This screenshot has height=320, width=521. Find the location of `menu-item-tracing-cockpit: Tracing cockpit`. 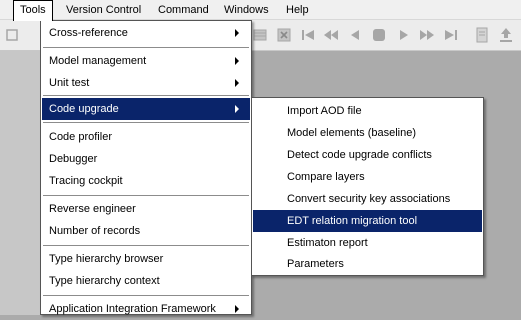

menu-item-tracing-cockpit: Tracing cockpit is located at coordinates (146, 181).